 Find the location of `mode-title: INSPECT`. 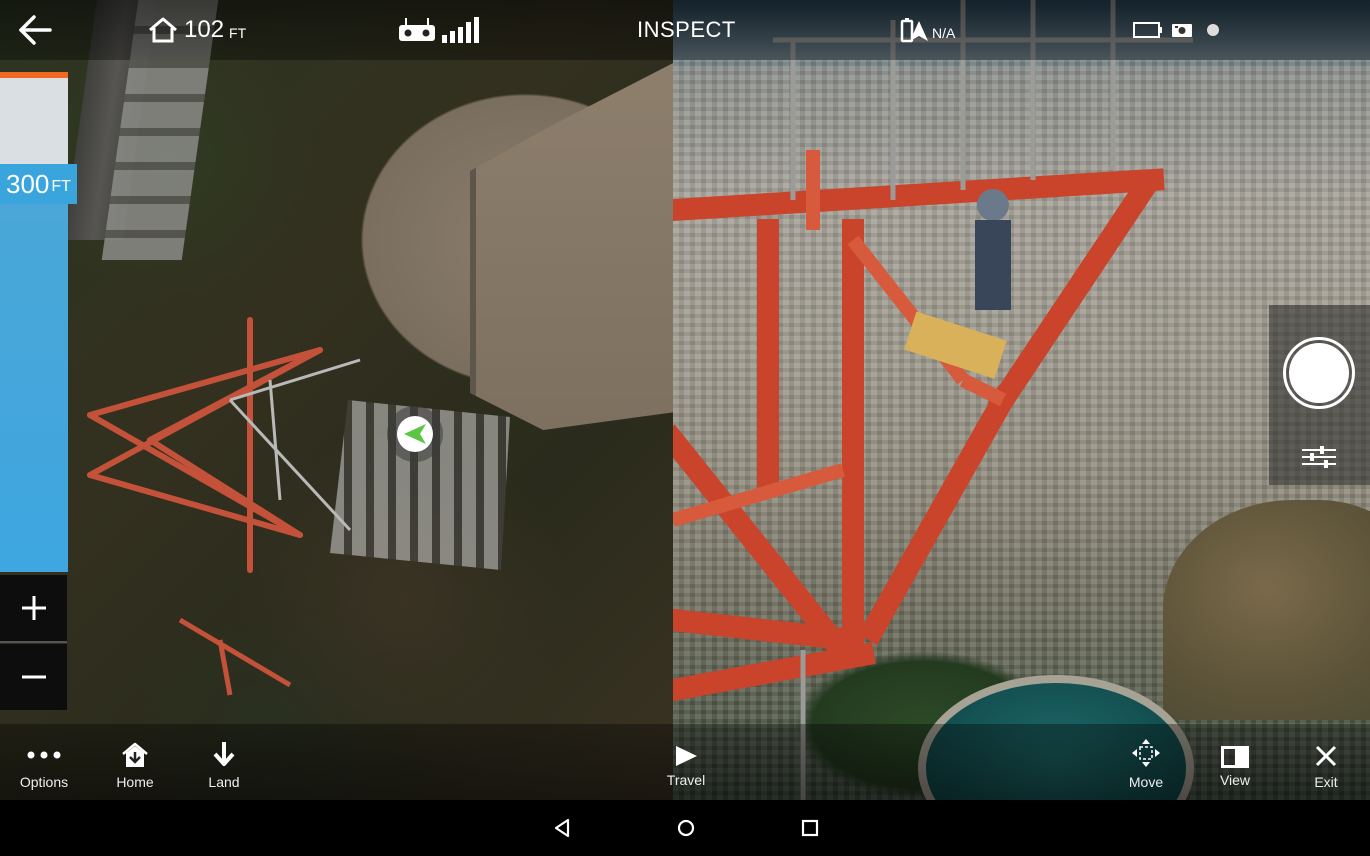

mode-title: INSPECT is located at coordinates (686, 29).